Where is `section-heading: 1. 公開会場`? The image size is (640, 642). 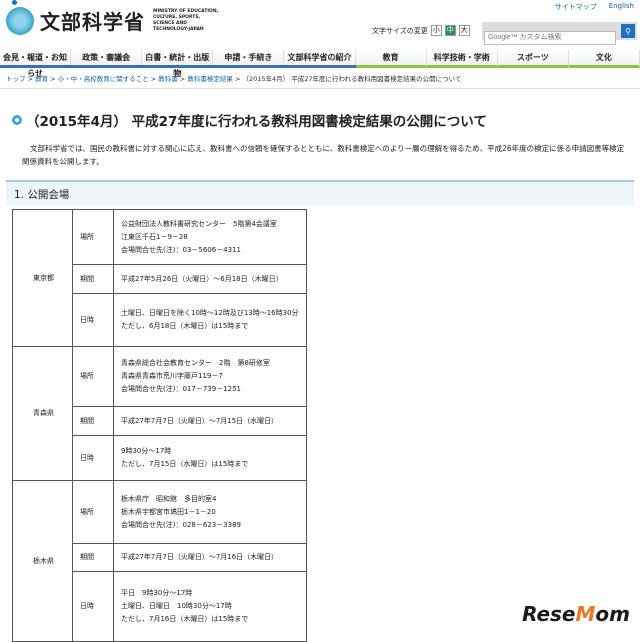 section-heading: 1. 公開会場 is located at coordinates (320, 193).